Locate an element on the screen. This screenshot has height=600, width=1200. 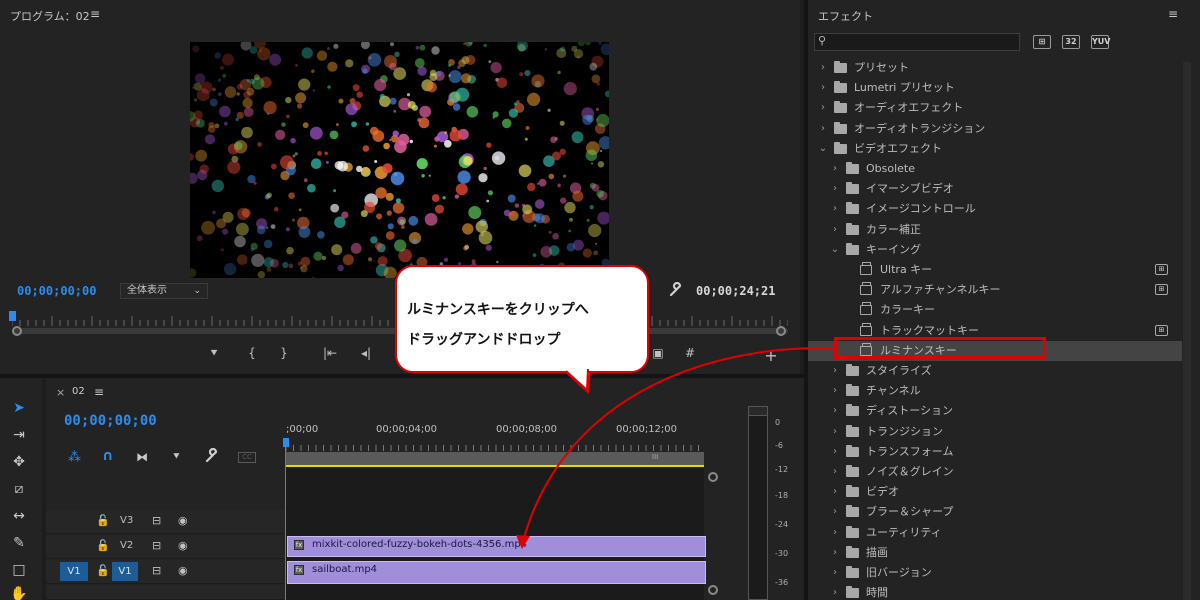
folder-item: › 旧バージョン is located at coordinates (995, 573).